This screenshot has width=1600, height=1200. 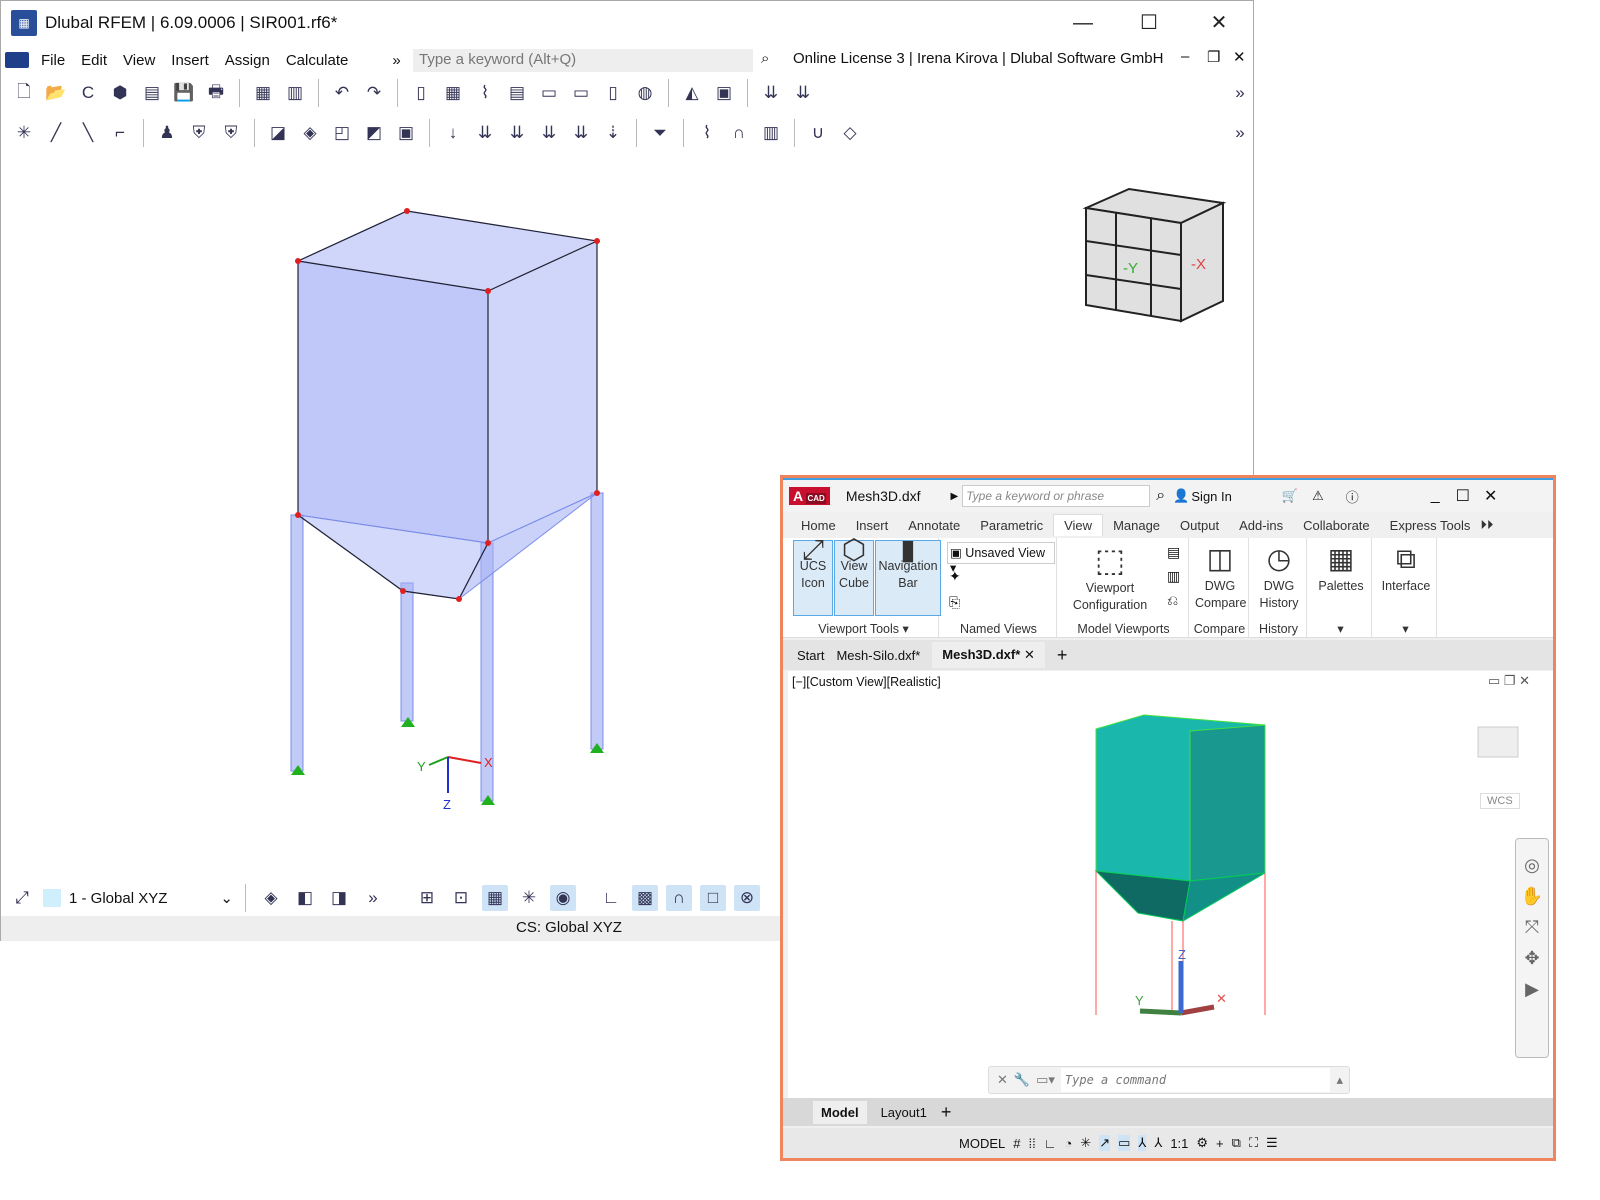 I want to click on tab-annotate: Annotate, so click(x=934, y=525).